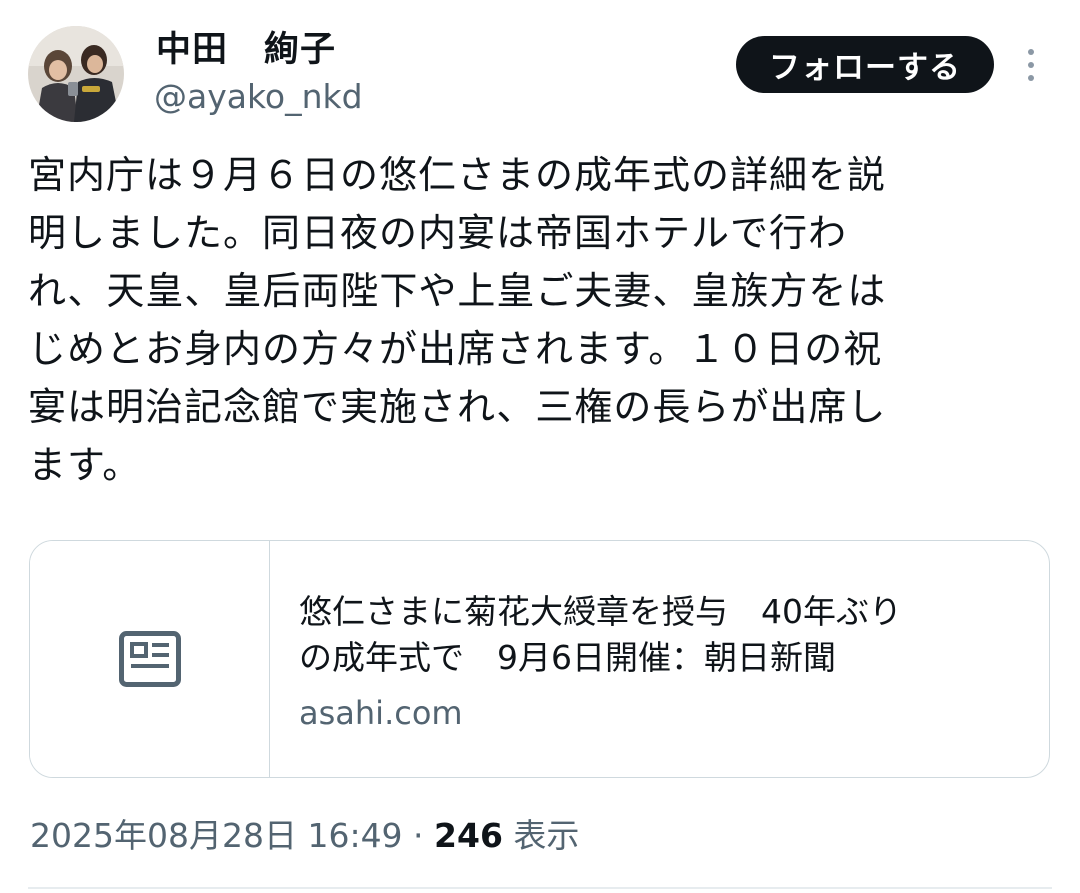 The height and width of the screenshot is (893, 1080). Describe the element at coordinates (468, 835) in the screenshot. I see `views-count: 246` at that location.